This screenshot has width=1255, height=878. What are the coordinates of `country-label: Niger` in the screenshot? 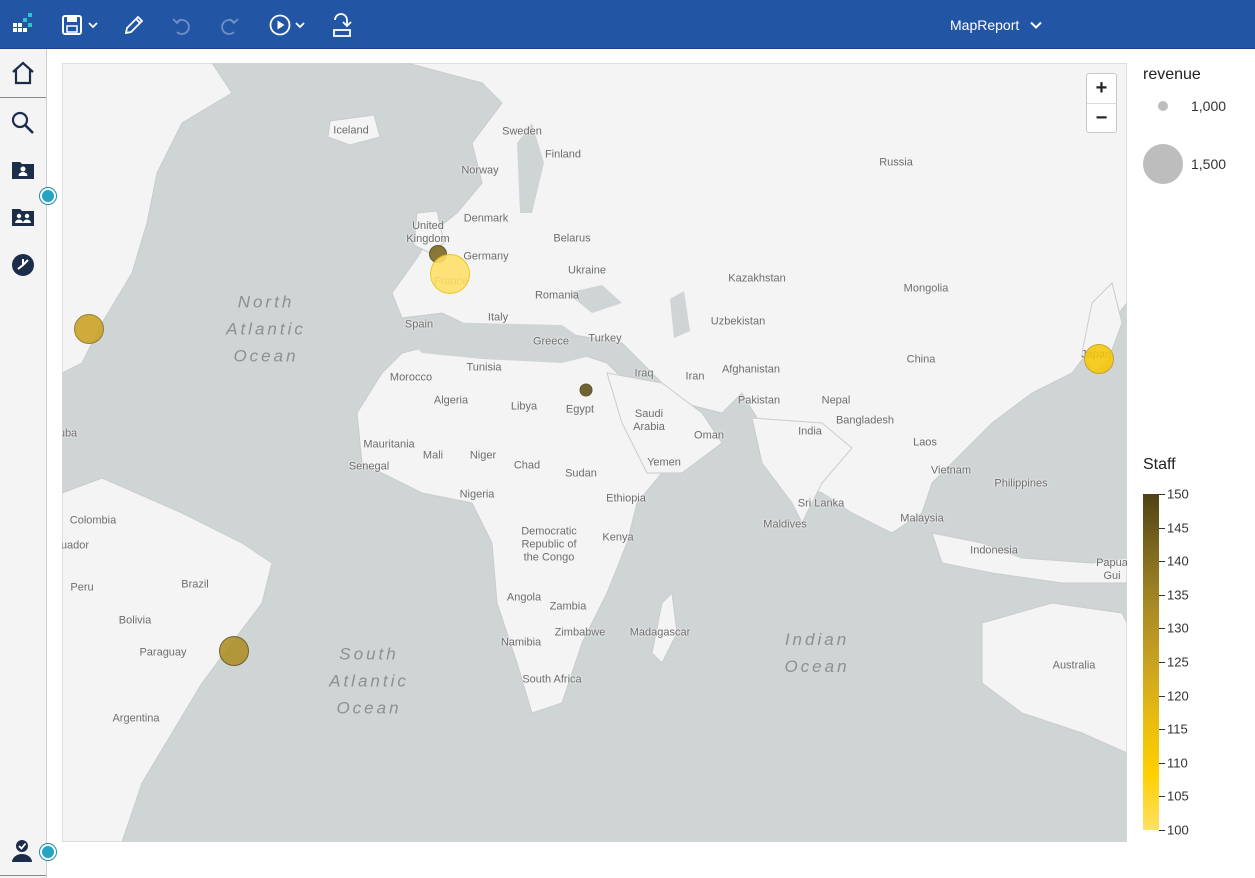 It's located at (483, 455).